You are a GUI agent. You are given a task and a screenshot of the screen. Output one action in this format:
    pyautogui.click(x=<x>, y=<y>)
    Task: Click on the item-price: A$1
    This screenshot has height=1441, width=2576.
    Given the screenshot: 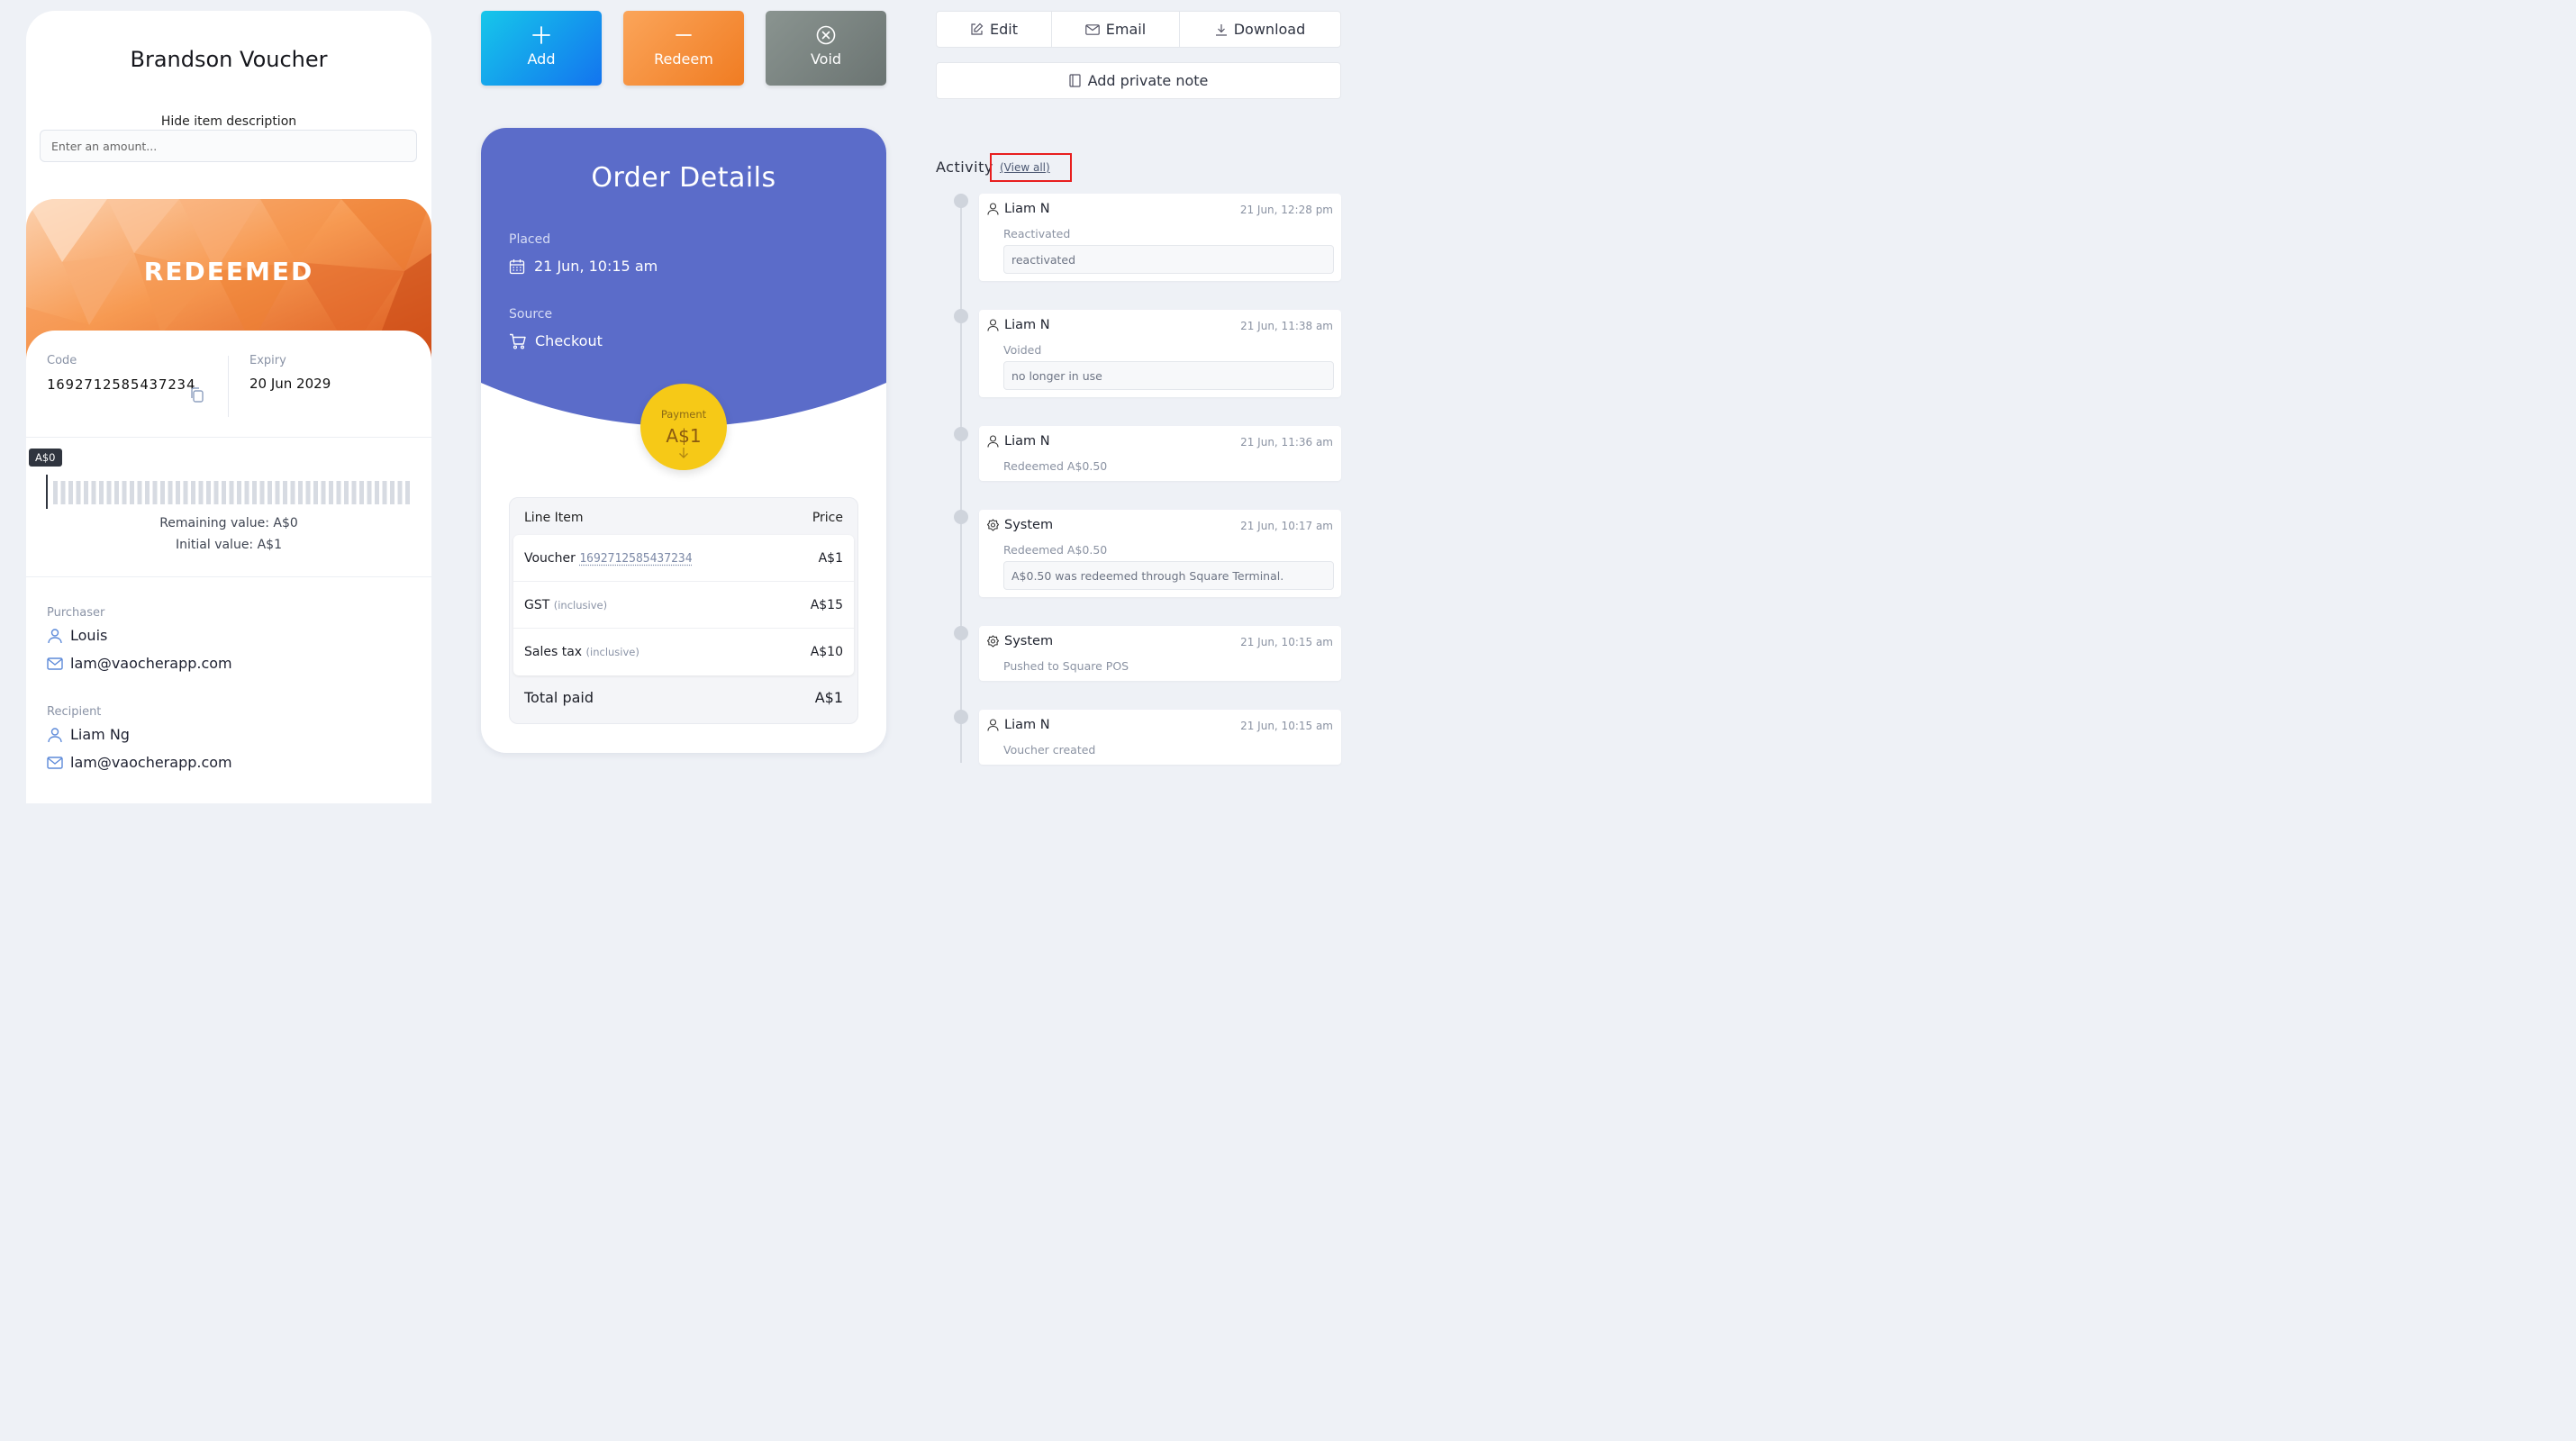 What is the action you would take?
    pyautogui.click(x=830, y=558)
    